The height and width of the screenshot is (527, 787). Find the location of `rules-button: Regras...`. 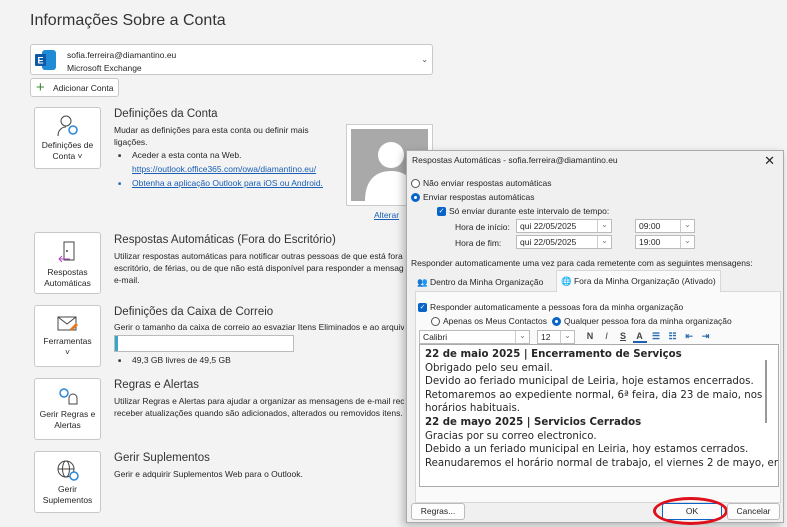

rules-button: Regras... is located at coordinates (438, 511).